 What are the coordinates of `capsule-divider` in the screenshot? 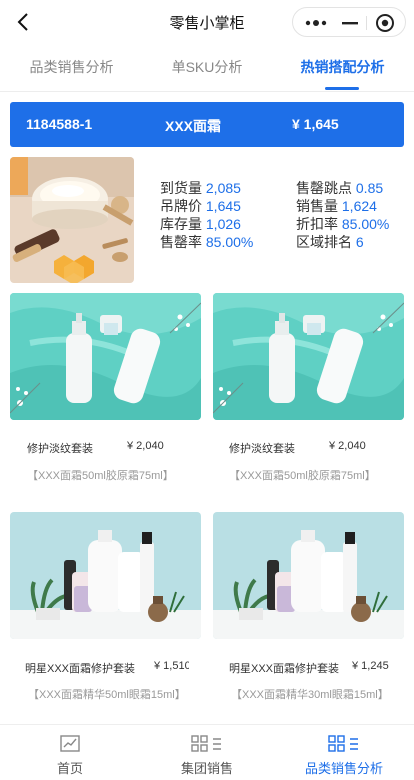 It's located at (366, 23).